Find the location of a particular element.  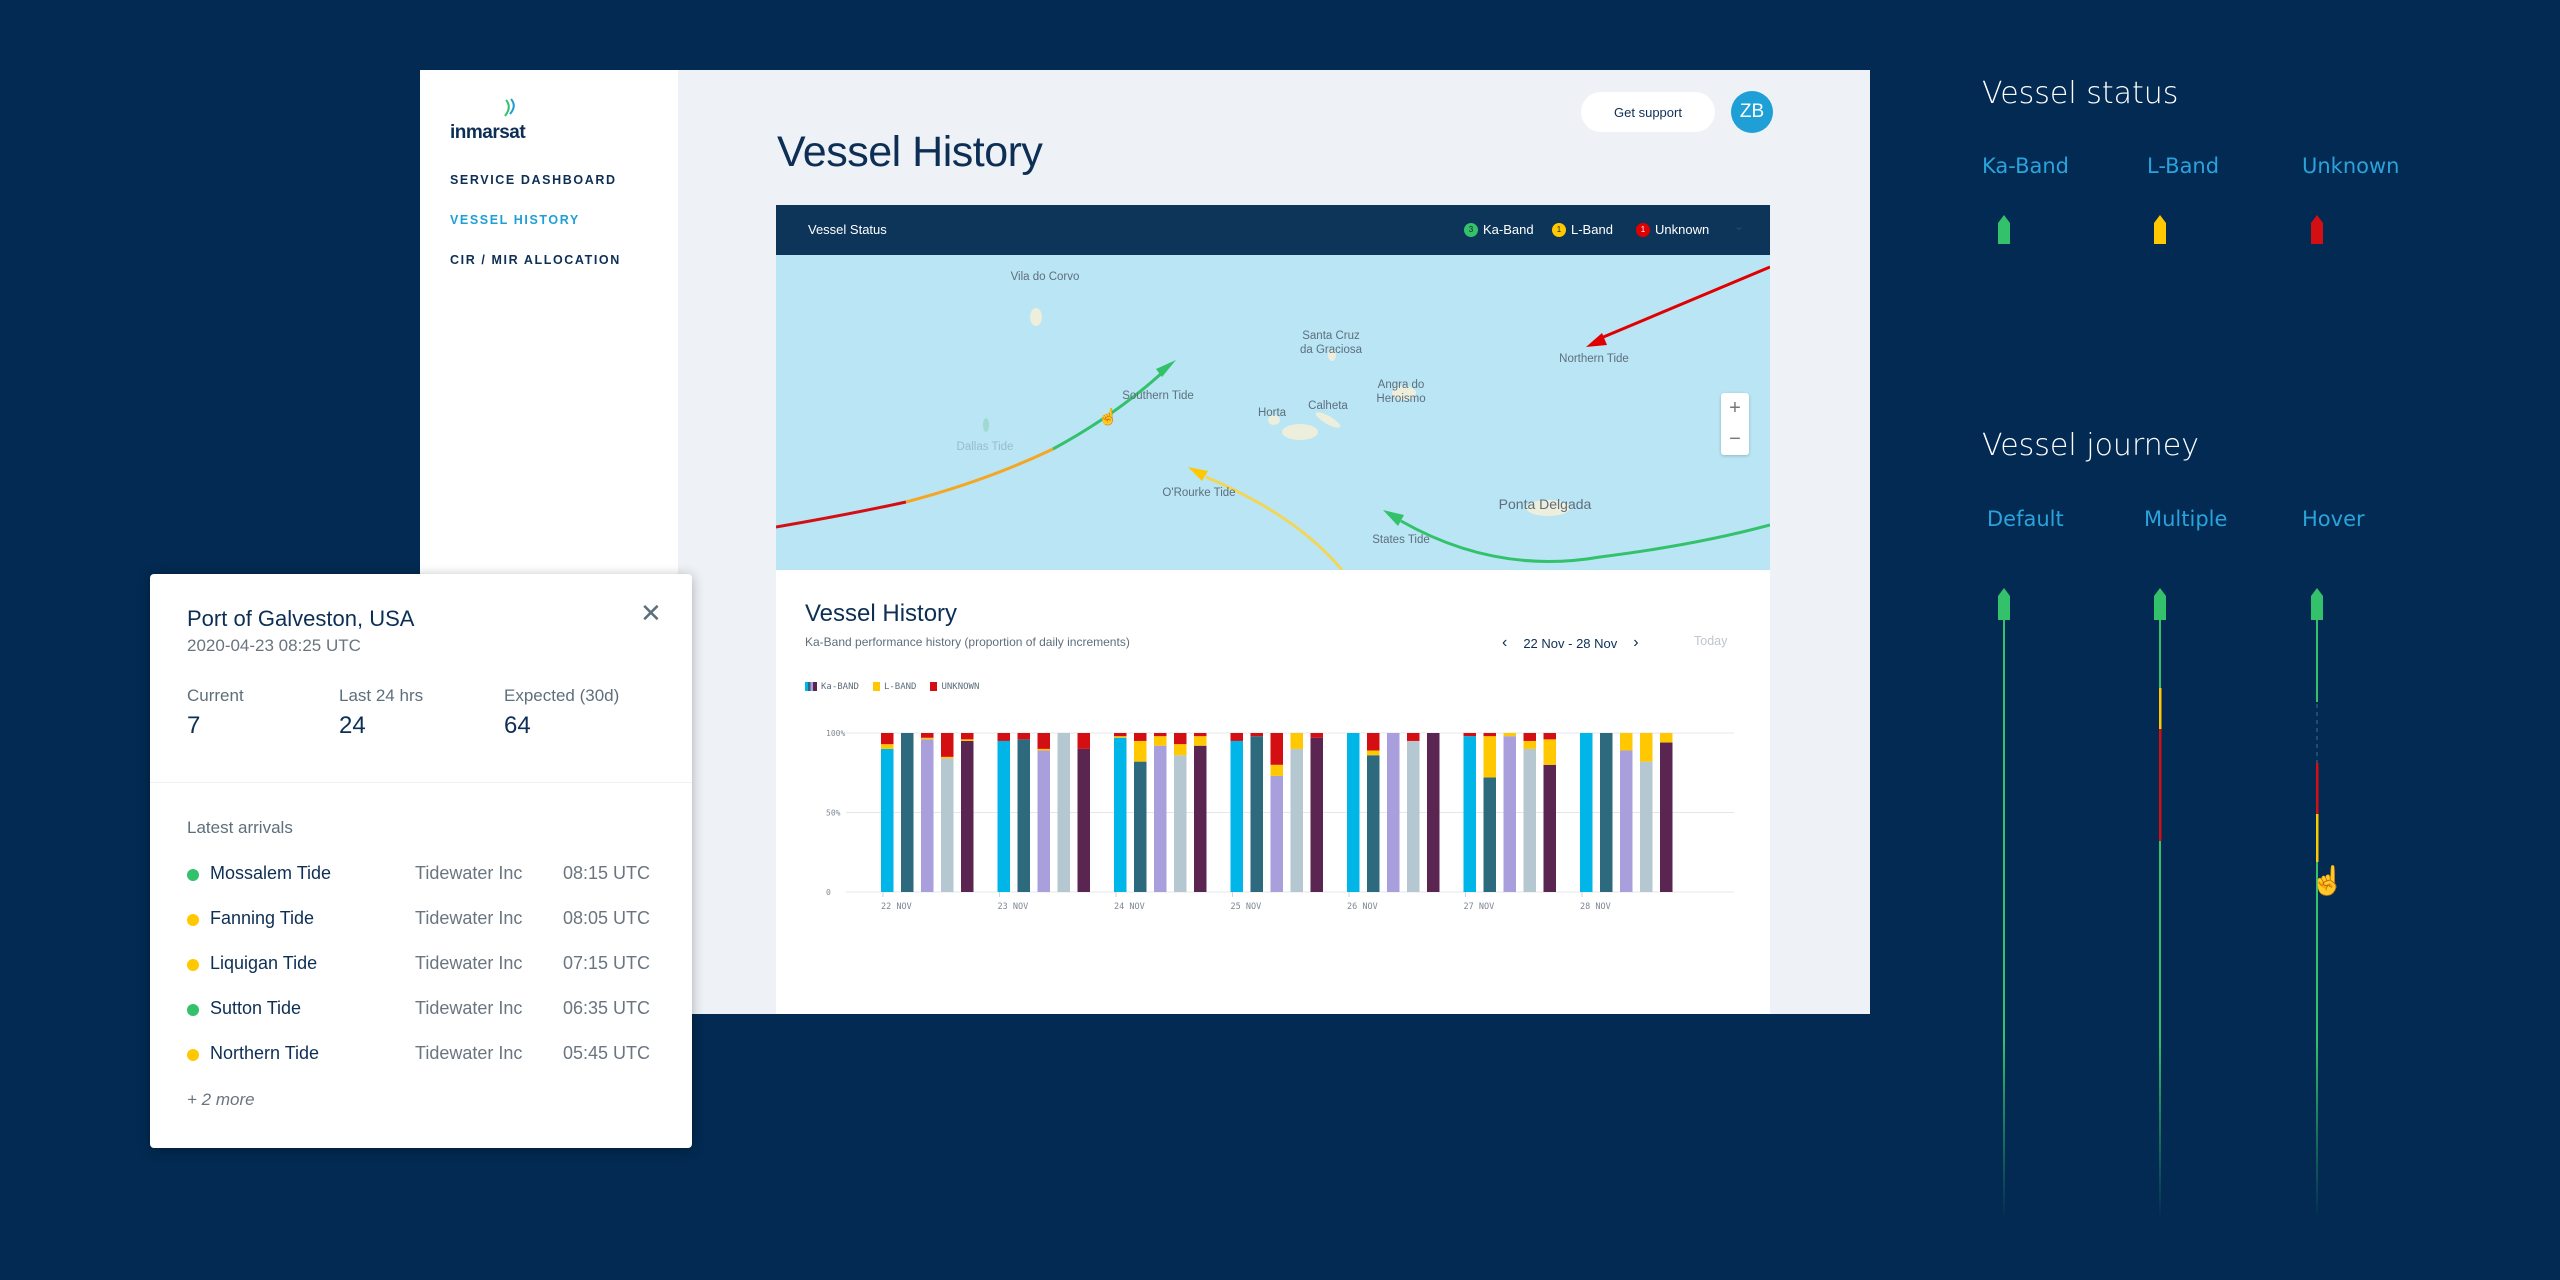

unknown-count-badge: 1 is located at coordinates (1643, 229).